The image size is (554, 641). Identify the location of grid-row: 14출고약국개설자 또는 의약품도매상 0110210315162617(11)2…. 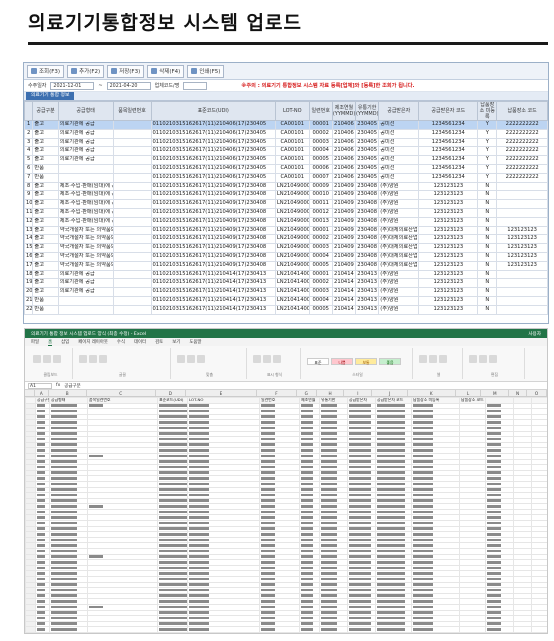
(286, 239).